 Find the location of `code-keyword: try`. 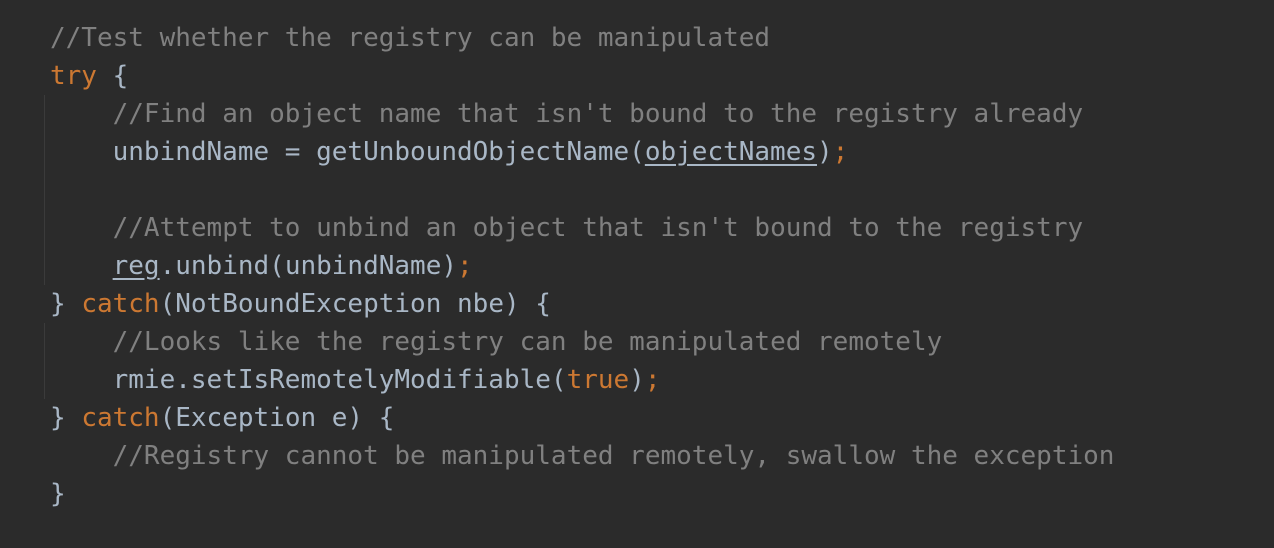

code-keyword: try is located at coordinates (73, 76).